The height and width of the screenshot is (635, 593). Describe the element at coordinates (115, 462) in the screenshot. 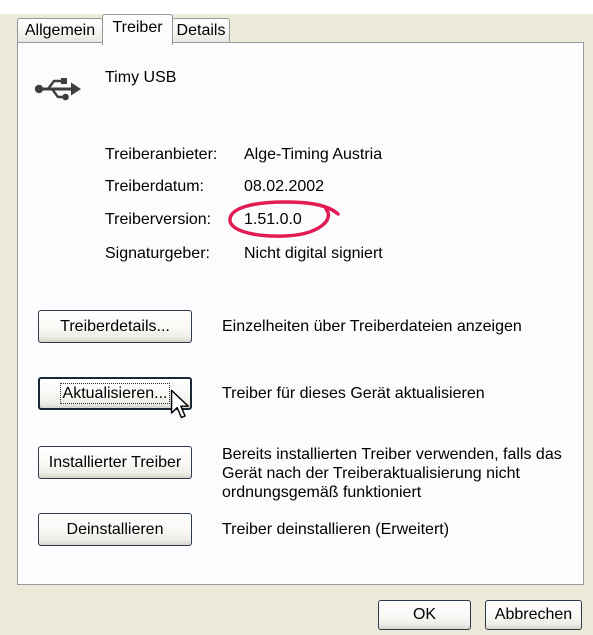

I see `rollback-driver-button: Installierter Treiber` at that location.